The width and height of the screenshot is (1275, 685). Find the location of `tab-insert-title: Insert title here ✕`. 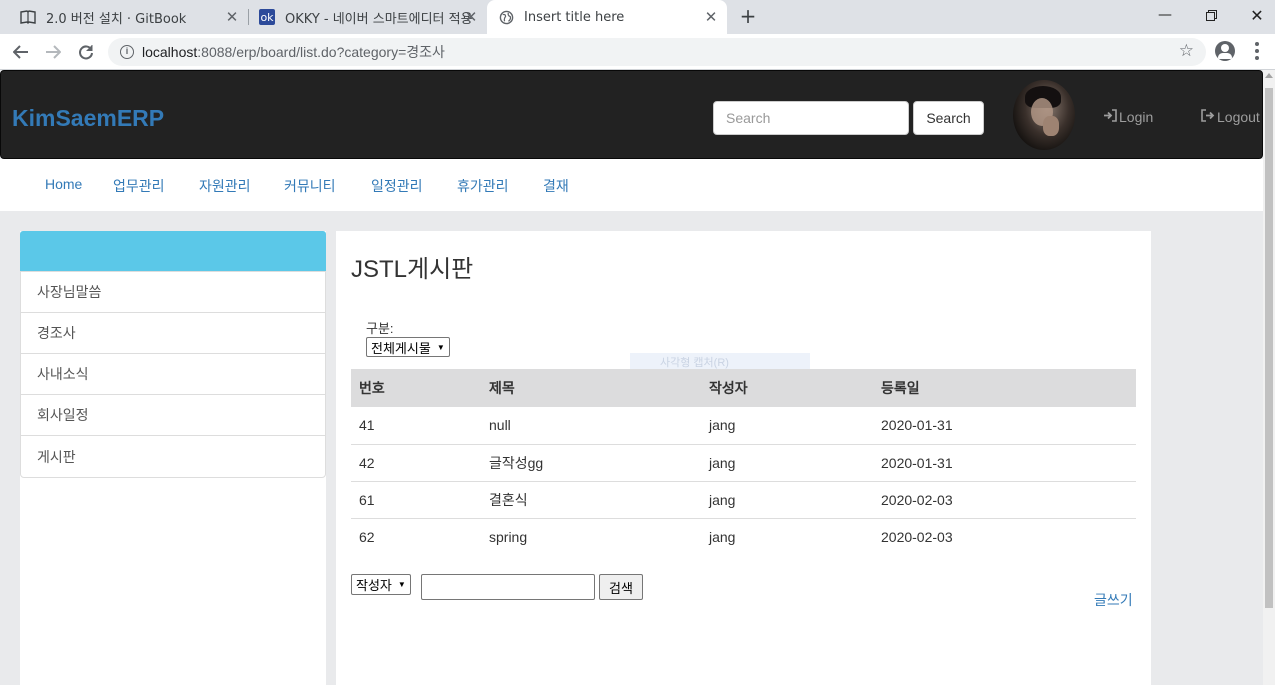

tab-insert-title: Insert title here ✕ is located at coordinates (607, 17).